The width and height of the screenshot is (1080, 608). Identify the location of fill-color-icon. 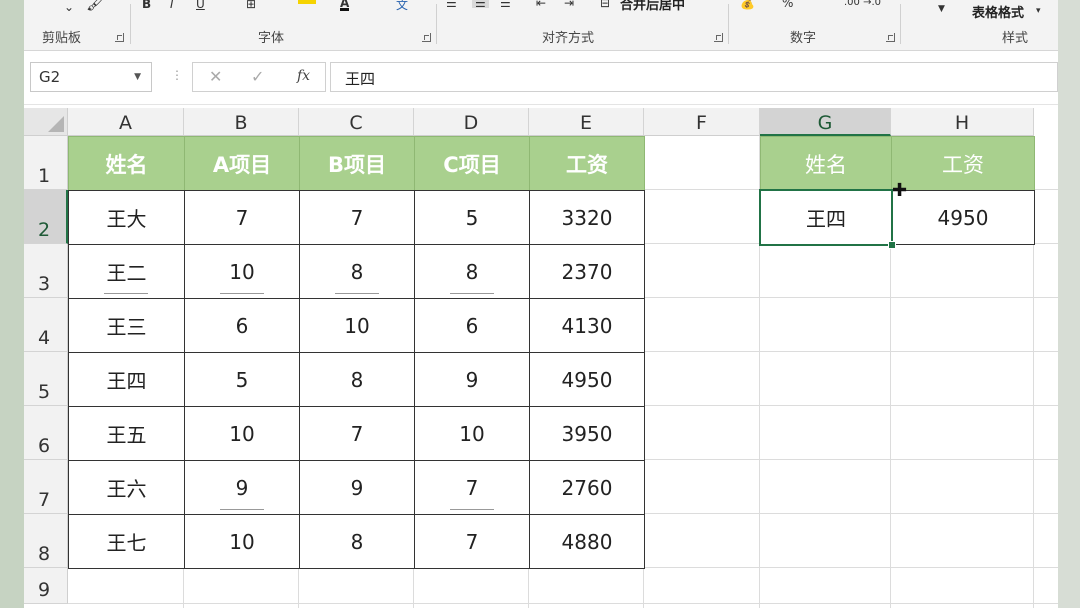
(307, 2).